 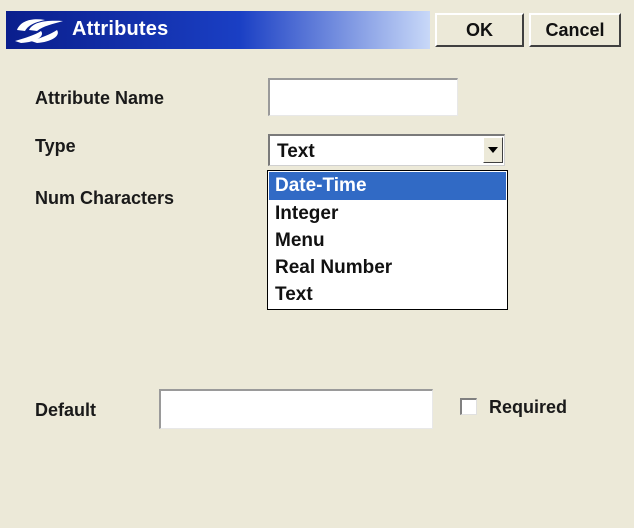 I want to click on type-option-menu: Menu, so click(x=387, y=241).